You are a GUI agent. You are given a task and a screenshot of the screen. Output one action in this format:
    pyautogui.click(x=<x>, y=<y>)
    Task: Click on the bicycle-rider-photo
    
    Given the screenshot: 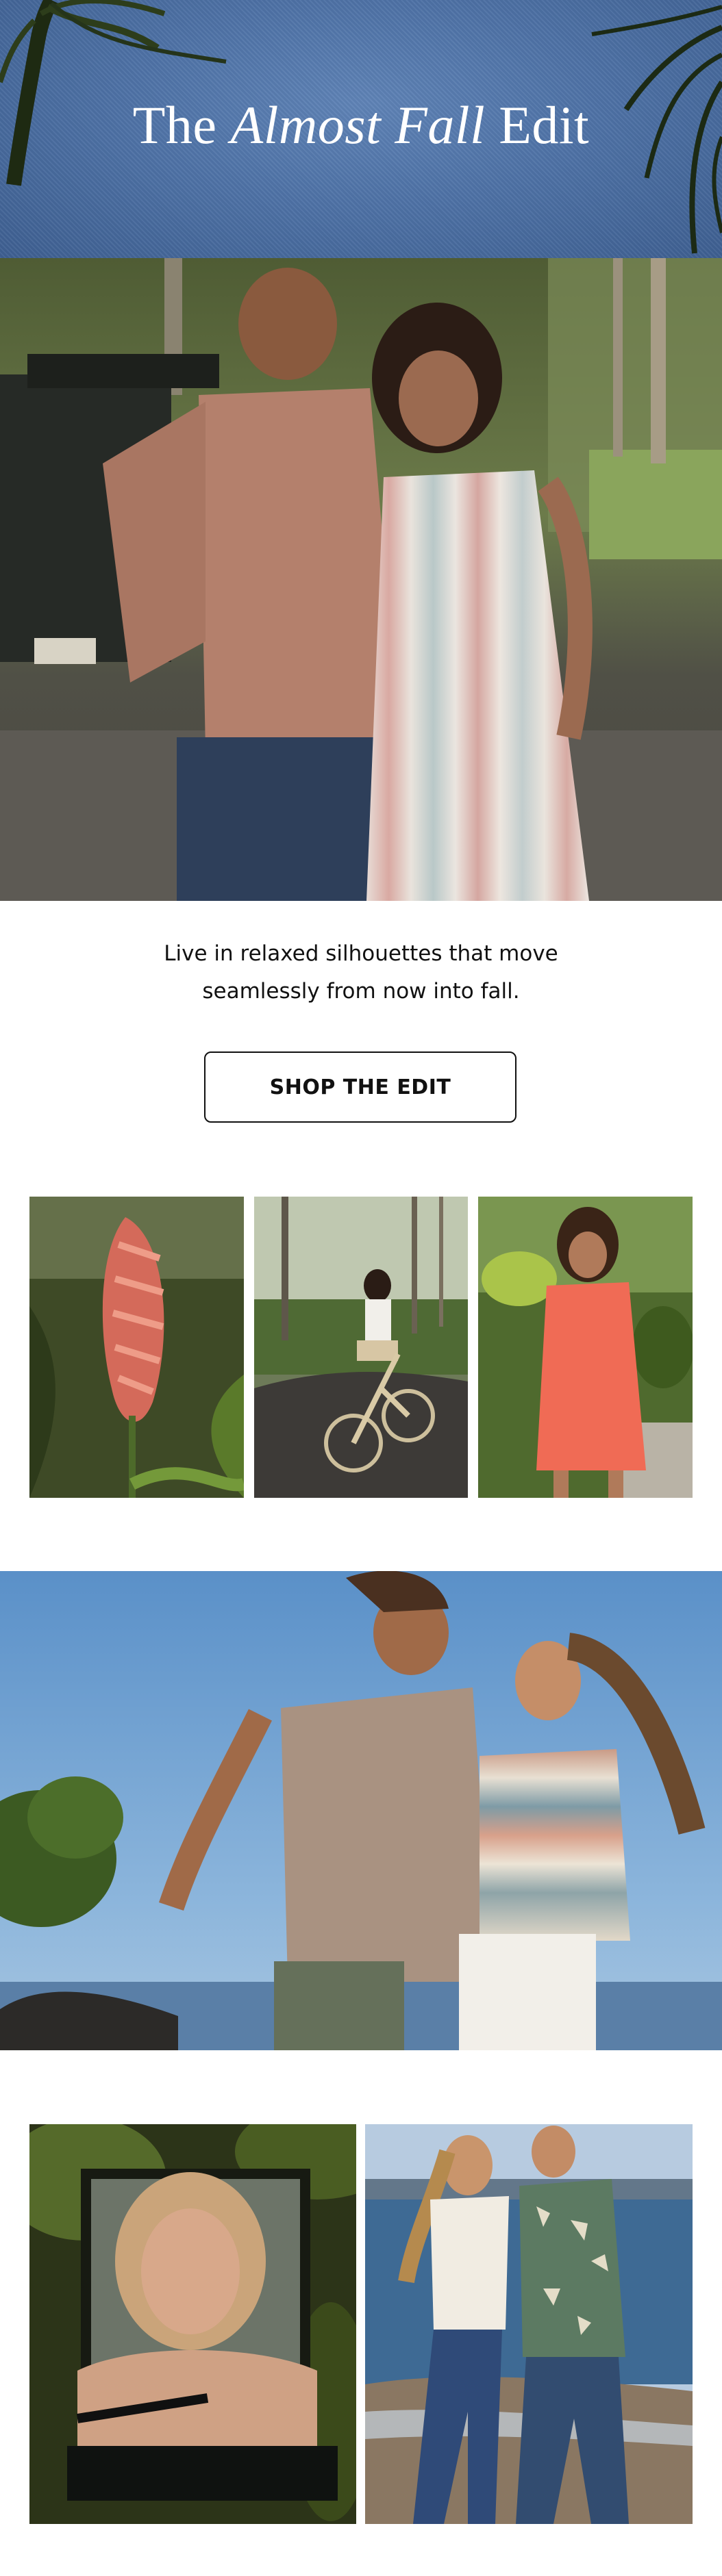 What is the action you would take?
    pyautogui.click(x=361, y=1347)
    